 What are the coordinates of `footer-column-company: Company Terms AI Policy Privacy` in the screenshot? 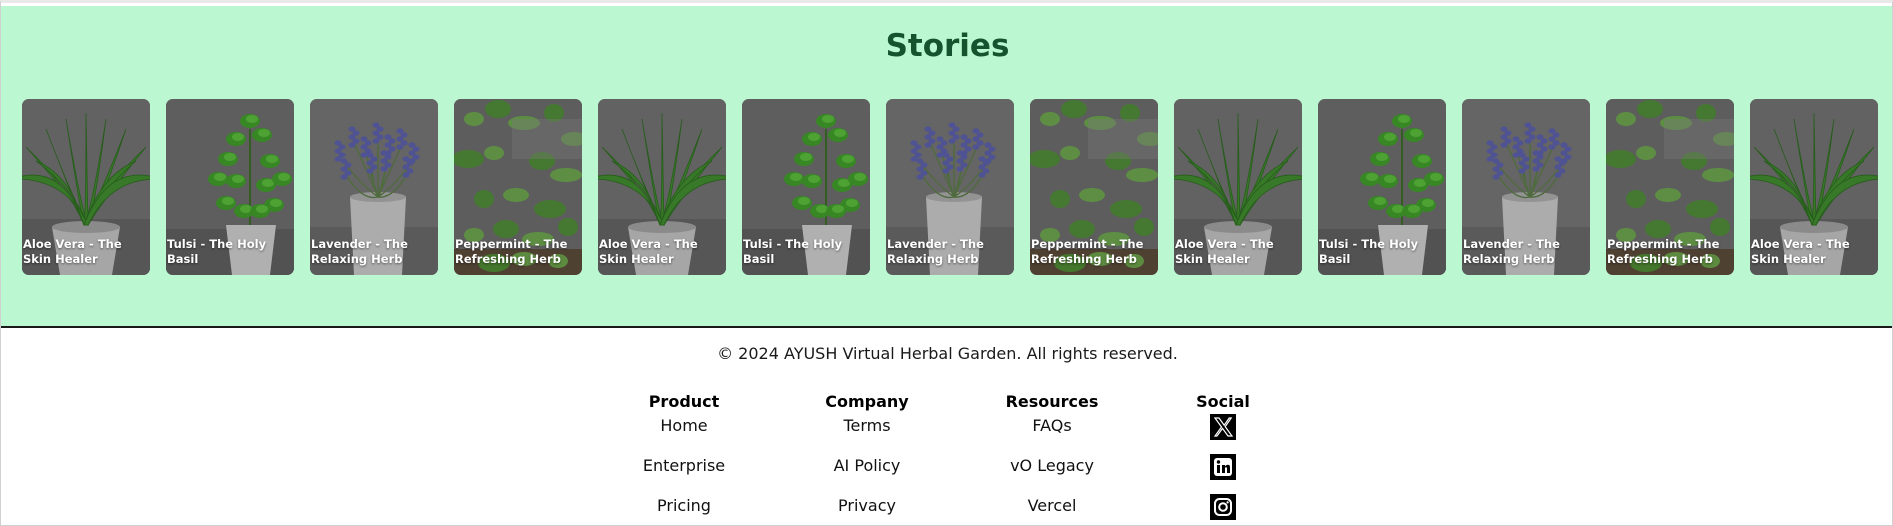 It's located at (867, 457).